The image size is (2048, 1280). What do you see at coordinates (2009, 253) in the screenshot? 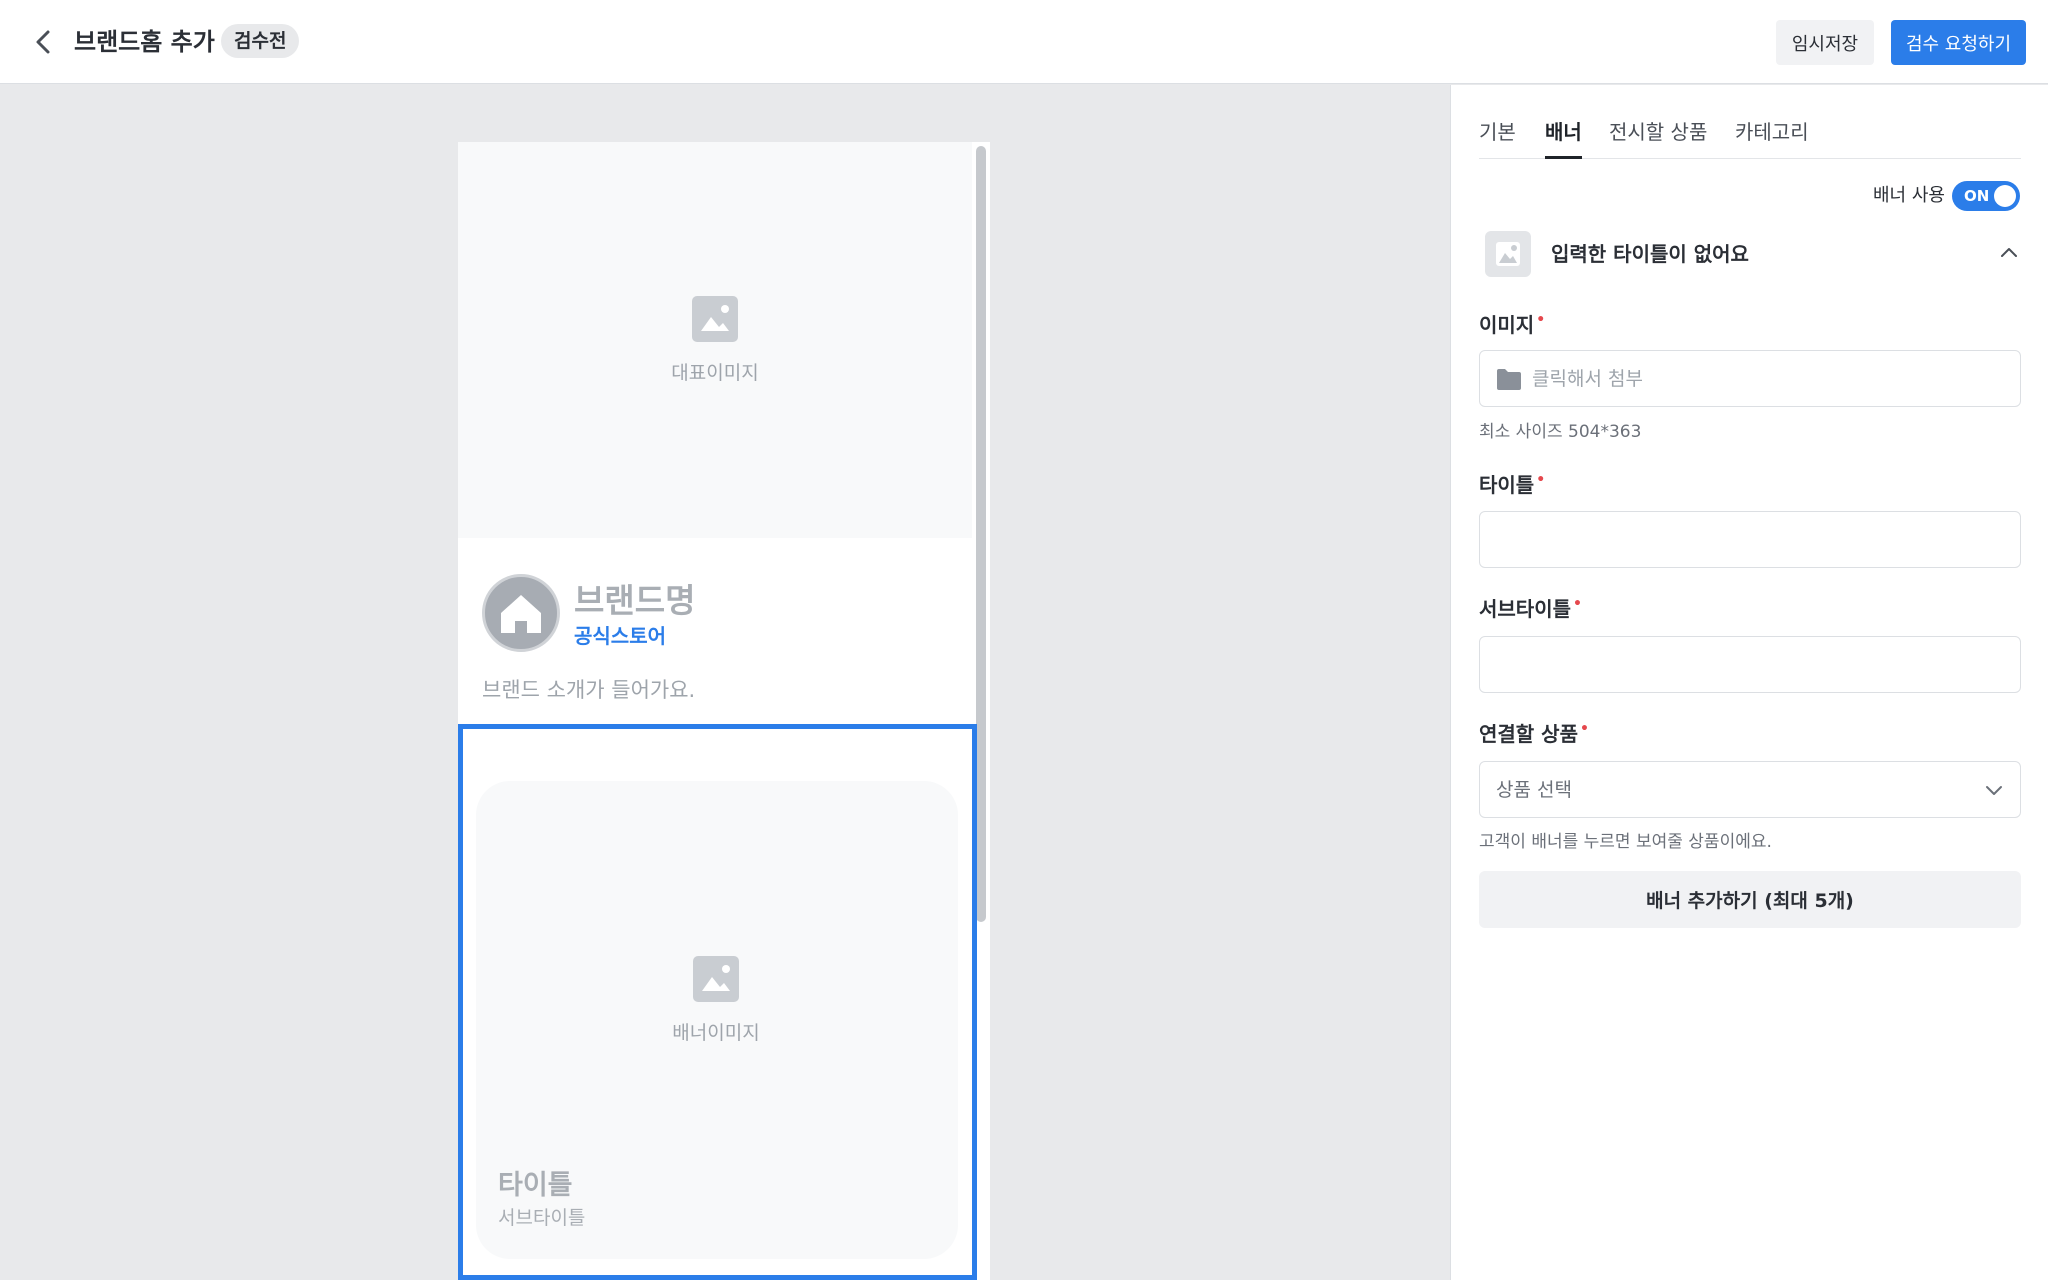
I see `chevron-up-icon` at bounding box center [2009, 253].